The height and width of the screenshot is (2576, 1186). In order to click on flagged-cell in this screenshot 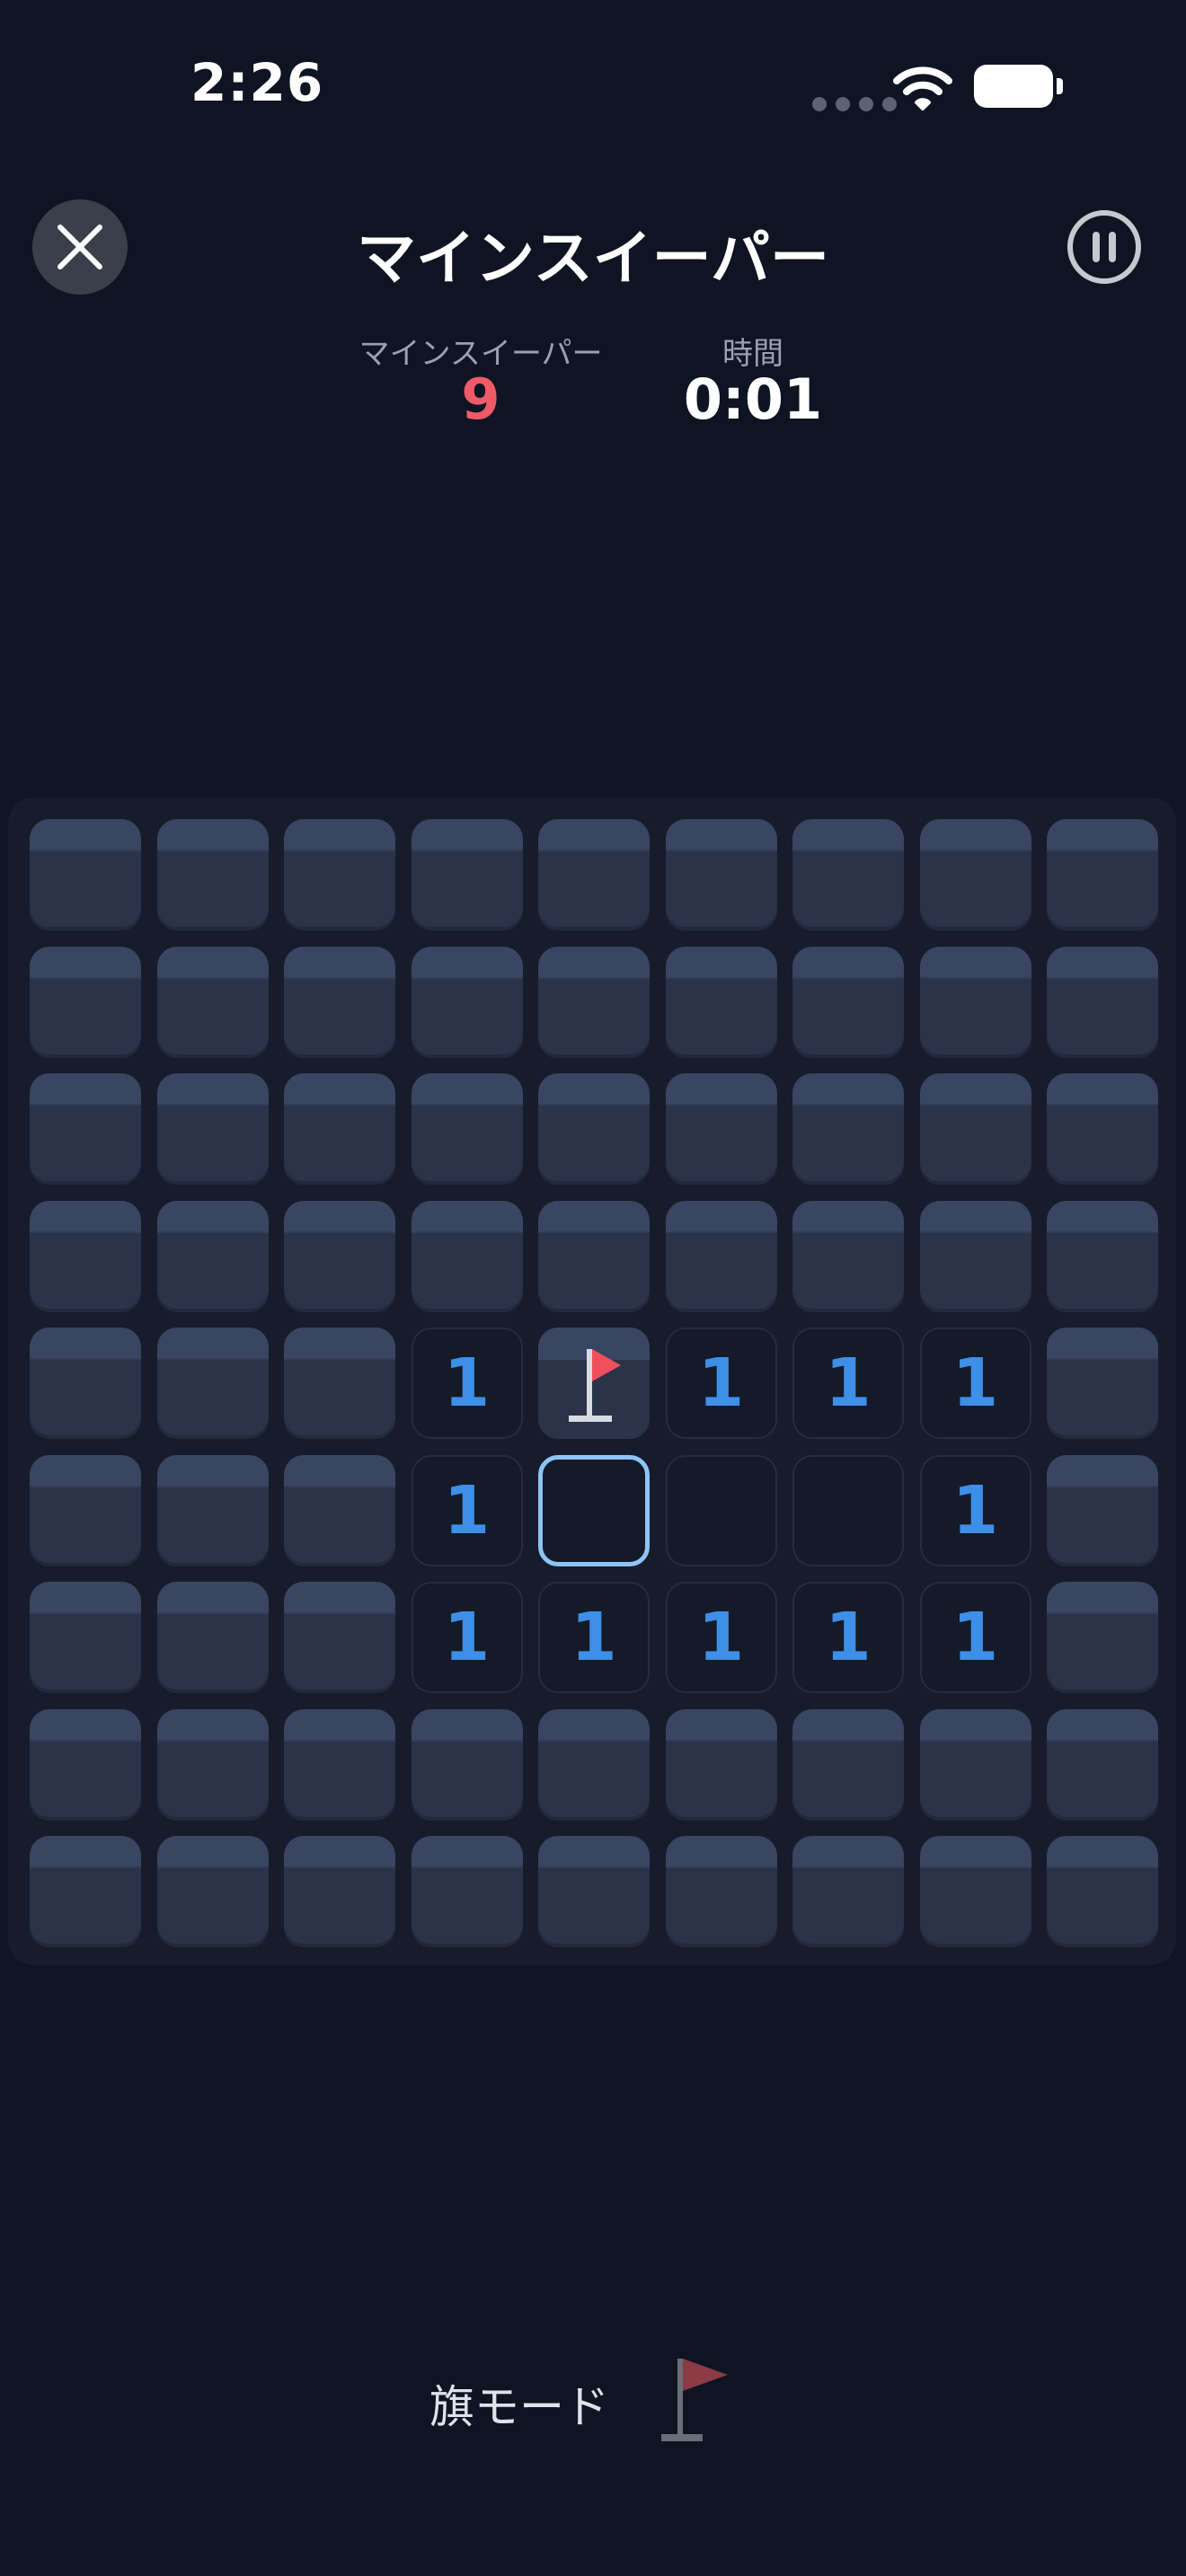, I will do `click(594, 1383)`.